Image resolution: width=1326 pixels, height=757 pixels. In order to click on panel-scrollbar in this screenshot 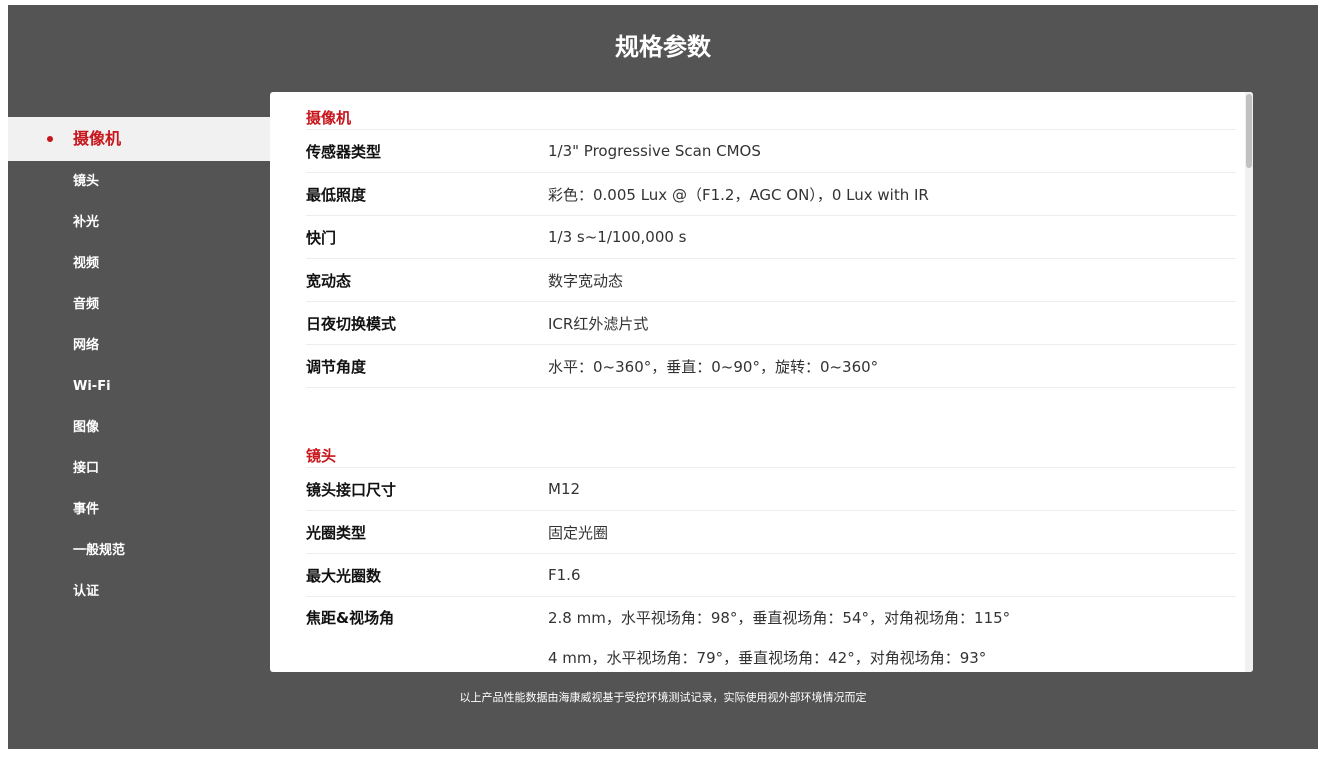, I will do `click(1249, 382)`.